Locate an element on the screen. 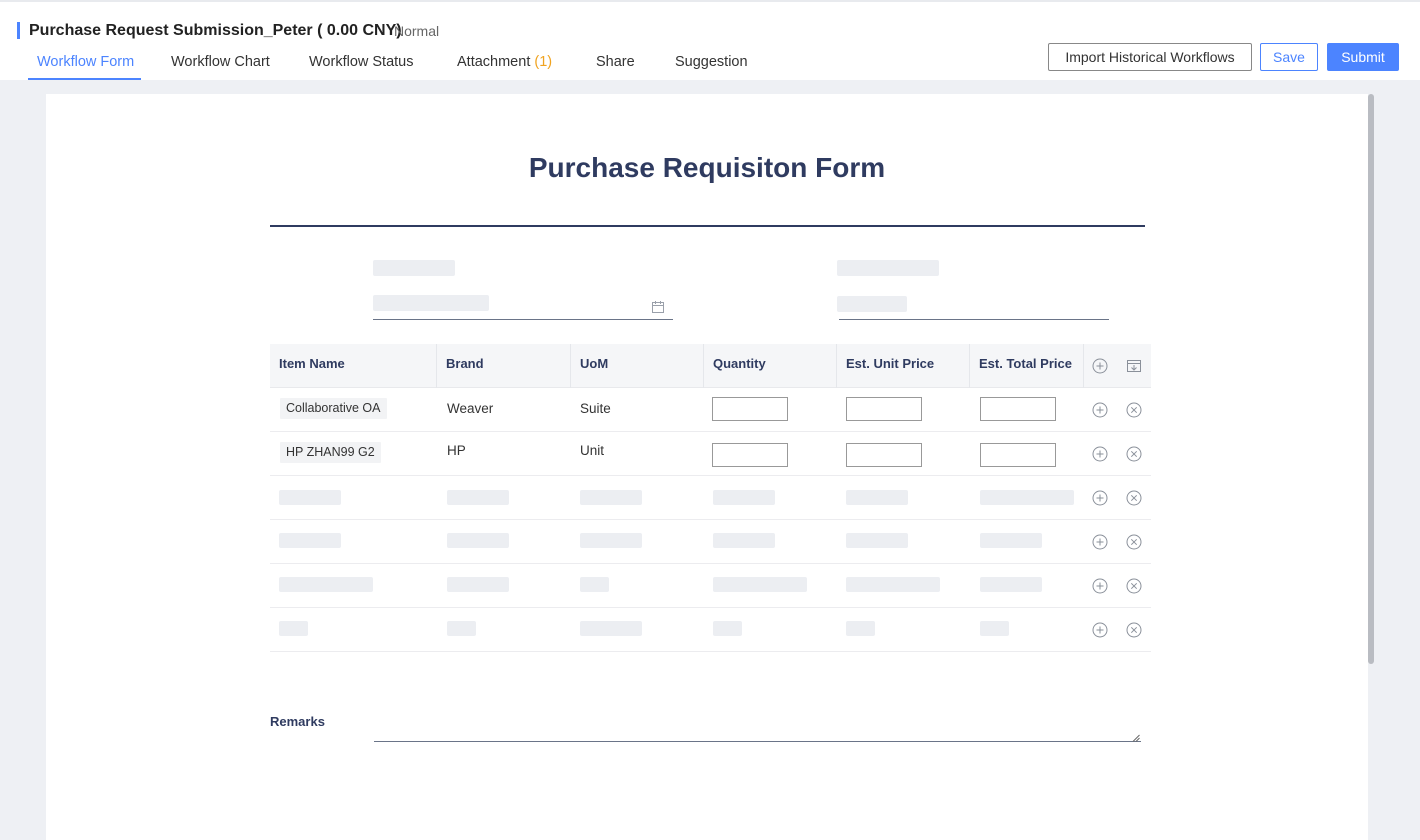  vertical-scrollbar is located at coordinates (1371, 379).